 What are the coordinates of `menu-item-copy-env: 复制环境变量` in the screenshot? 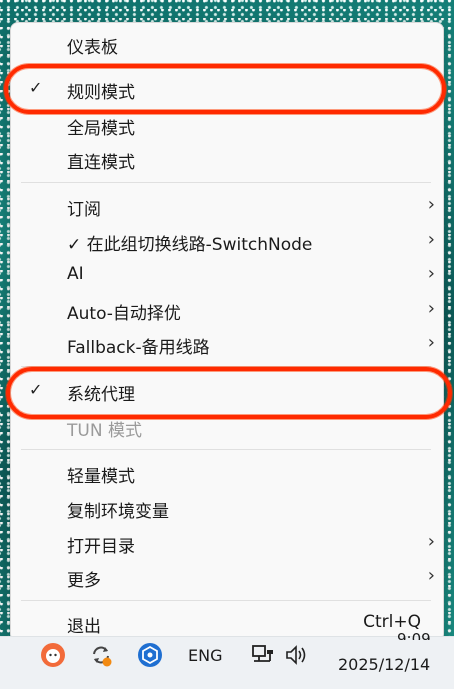 It's located at (227, 508).